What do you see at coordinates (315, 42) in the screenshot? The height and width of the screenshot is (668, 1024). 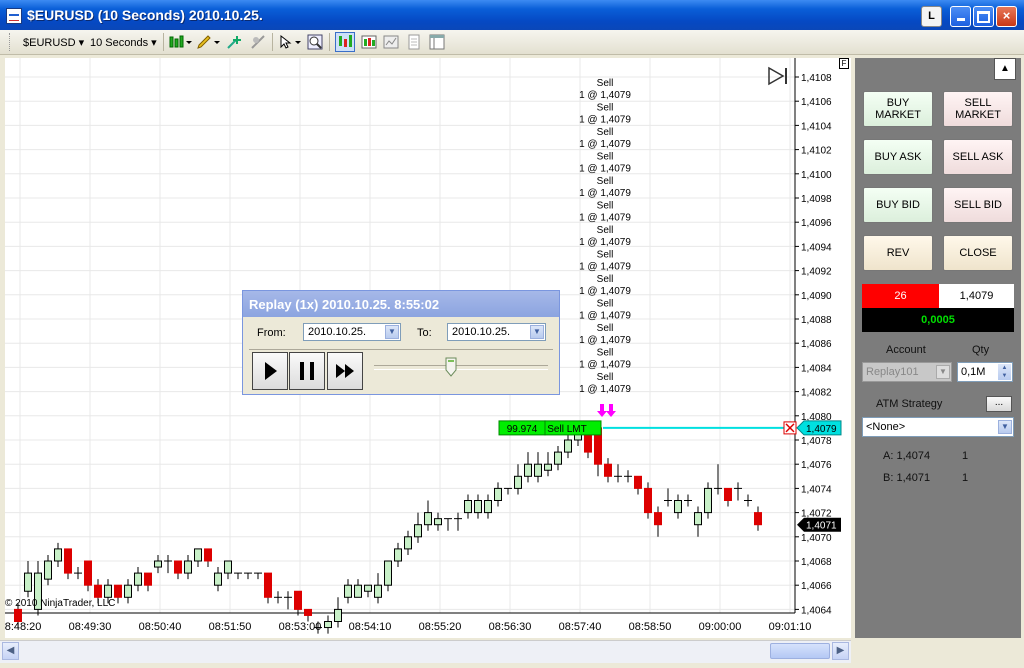 I see `zoom-icon` at bounding box center [315, 42].